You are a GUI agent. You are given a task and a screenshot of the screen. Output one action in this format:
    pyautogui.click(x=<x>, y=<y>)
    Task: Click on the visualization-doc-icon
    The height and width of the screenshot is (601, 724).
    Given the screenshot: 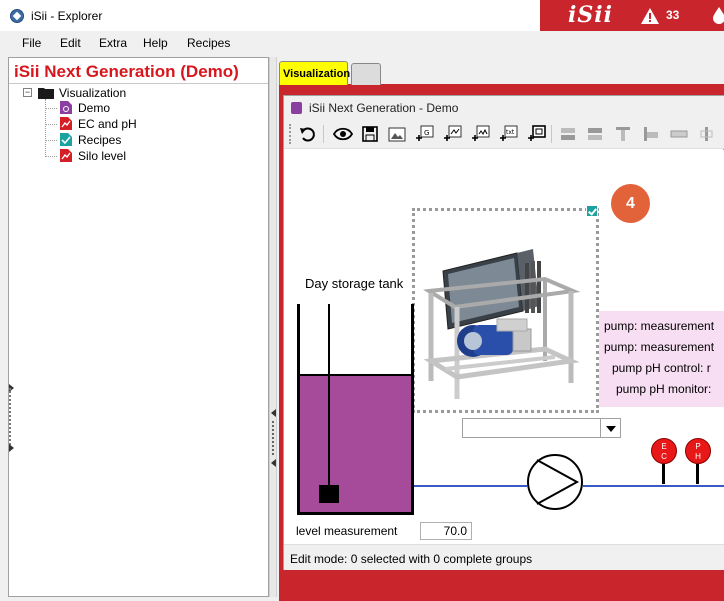 What is the action you would take?
    pyautogui.click(x=66, y=107)
    